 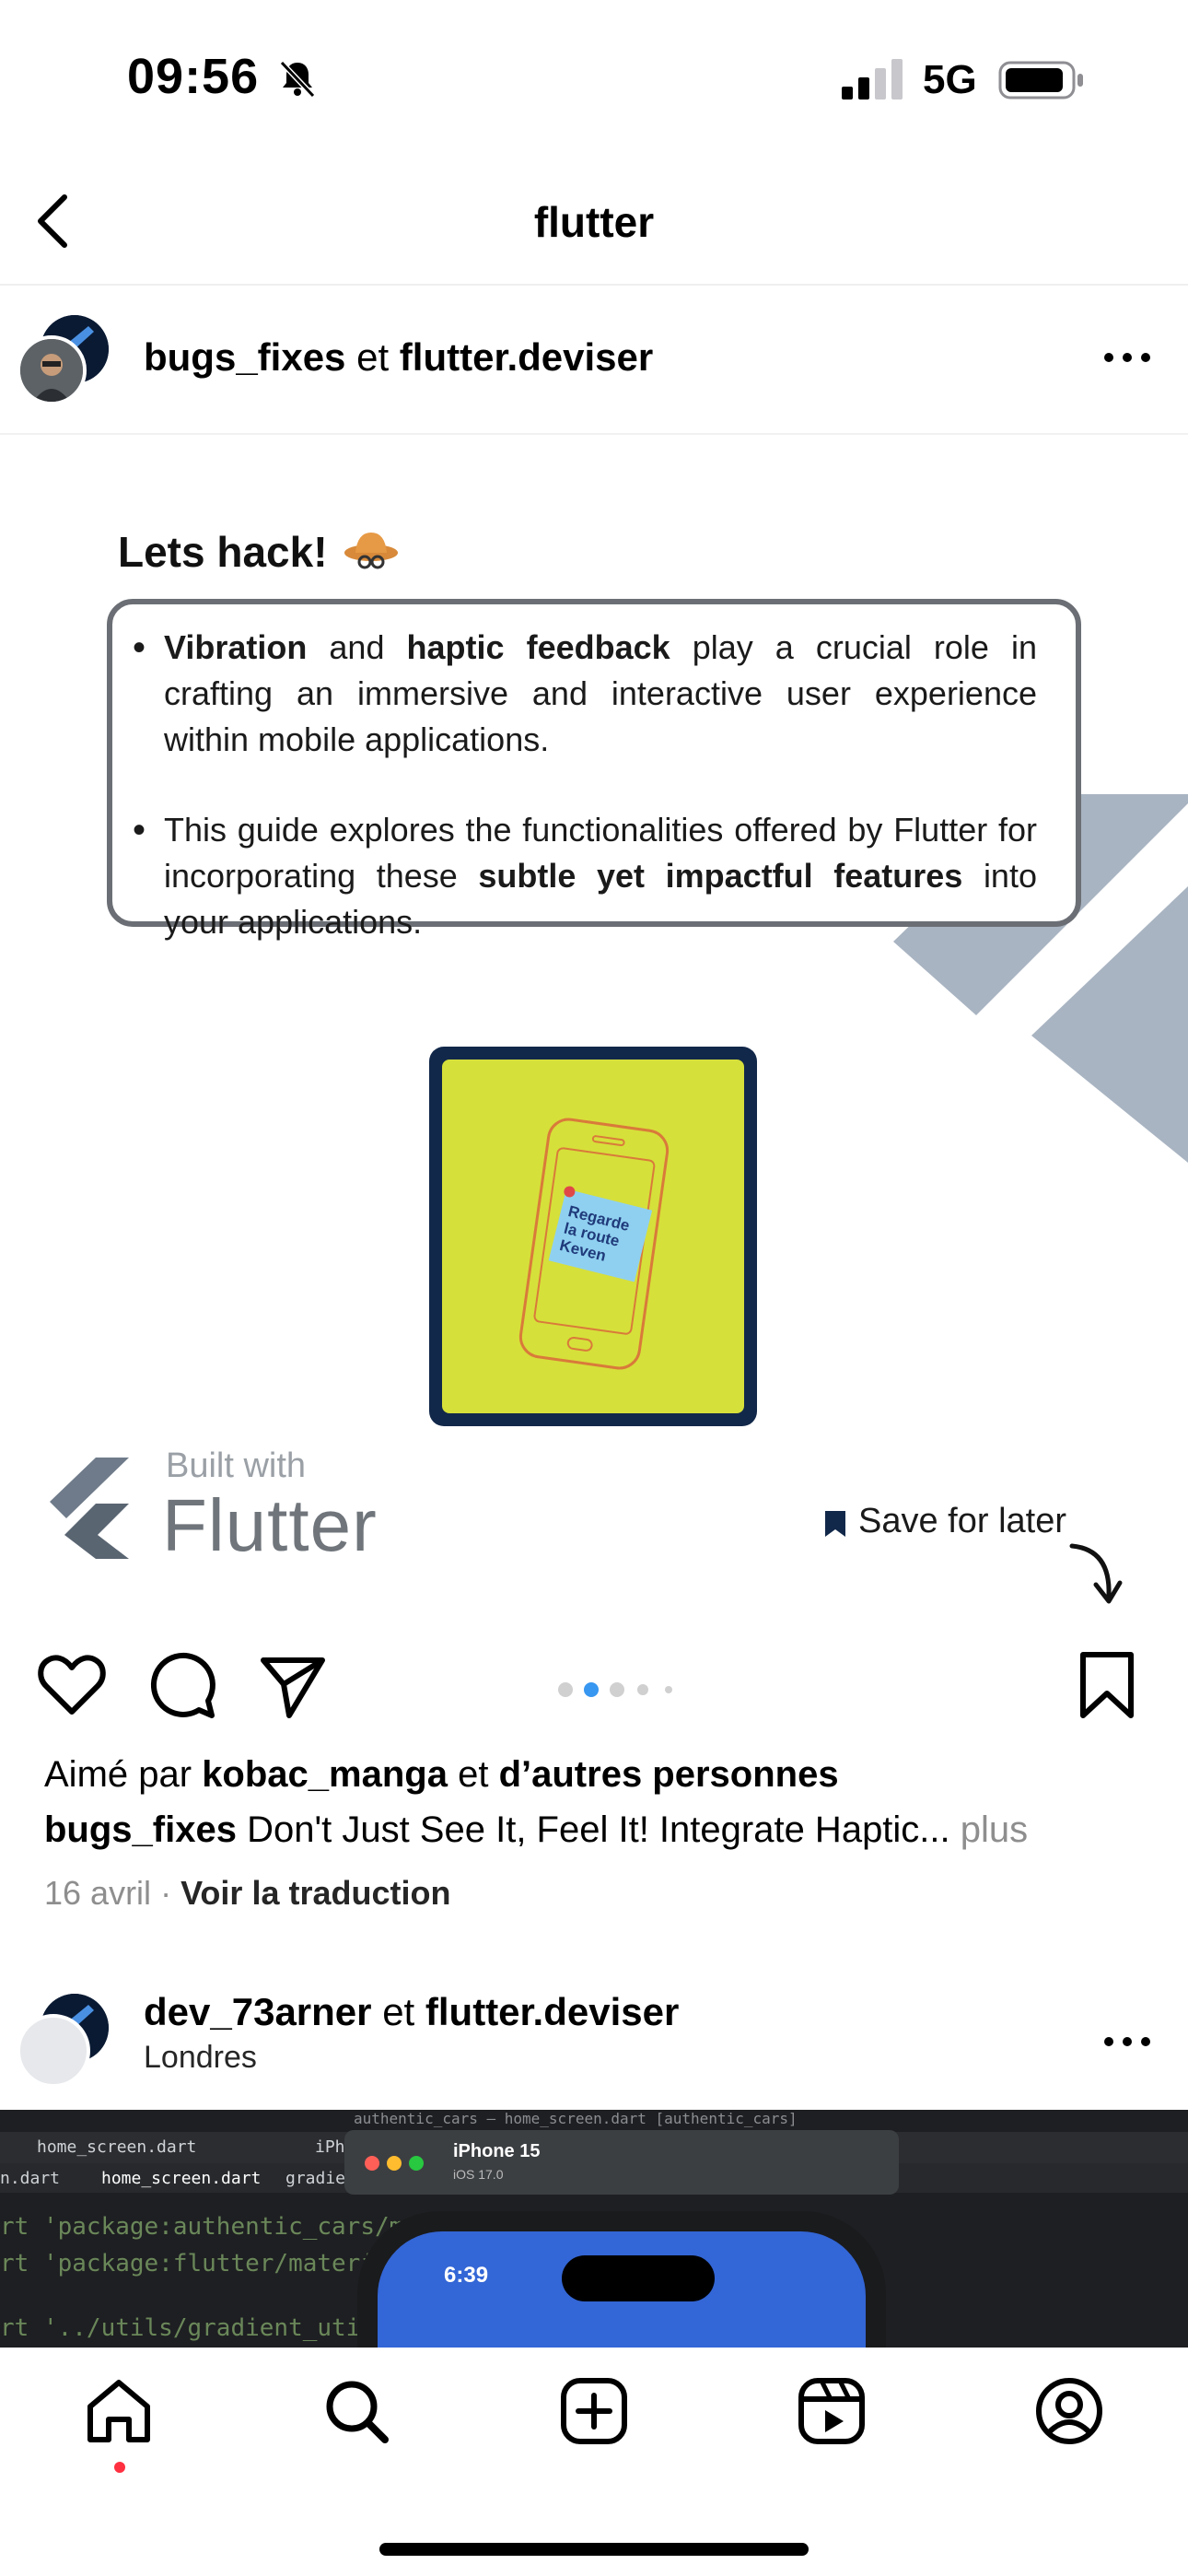 What do you see at coordinates (89, 1509) in the screenshot?
I see `flutter-logo-icon` at bounding box center [89, 1509].